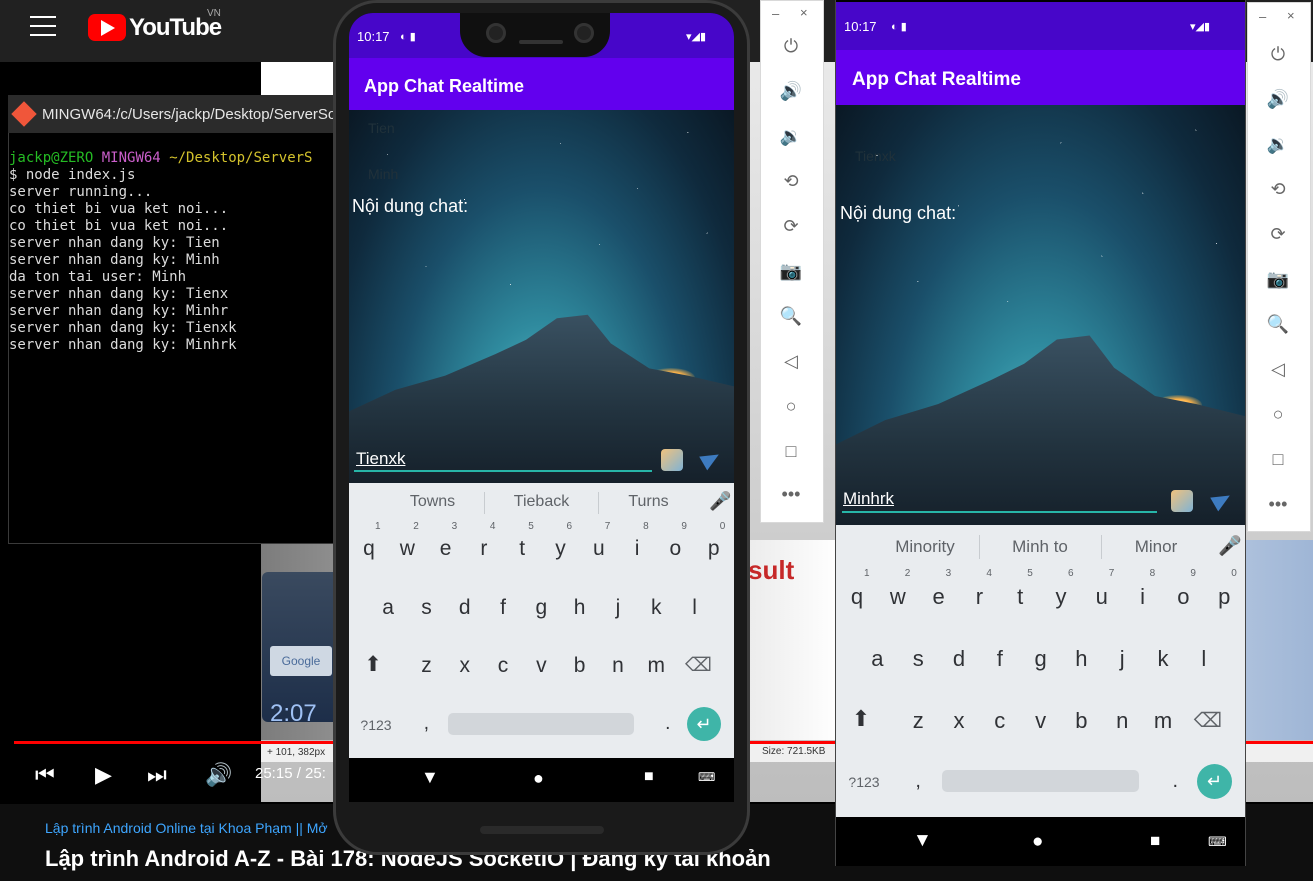 Image resolution: width=1313 pixels, height=881 pixels. What do you see at coordinates (426, 724) in the screenshot?
I see `comma-key: ,` at bounding box center [426, 724].